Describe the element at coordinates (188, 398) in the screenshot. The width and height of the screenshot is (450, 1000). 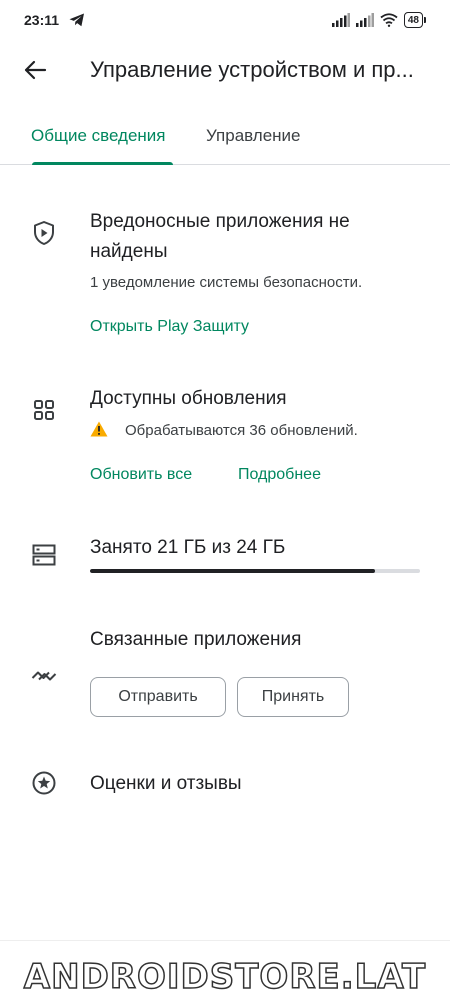
I see `updates-heading: Доступны обновления` at that location.